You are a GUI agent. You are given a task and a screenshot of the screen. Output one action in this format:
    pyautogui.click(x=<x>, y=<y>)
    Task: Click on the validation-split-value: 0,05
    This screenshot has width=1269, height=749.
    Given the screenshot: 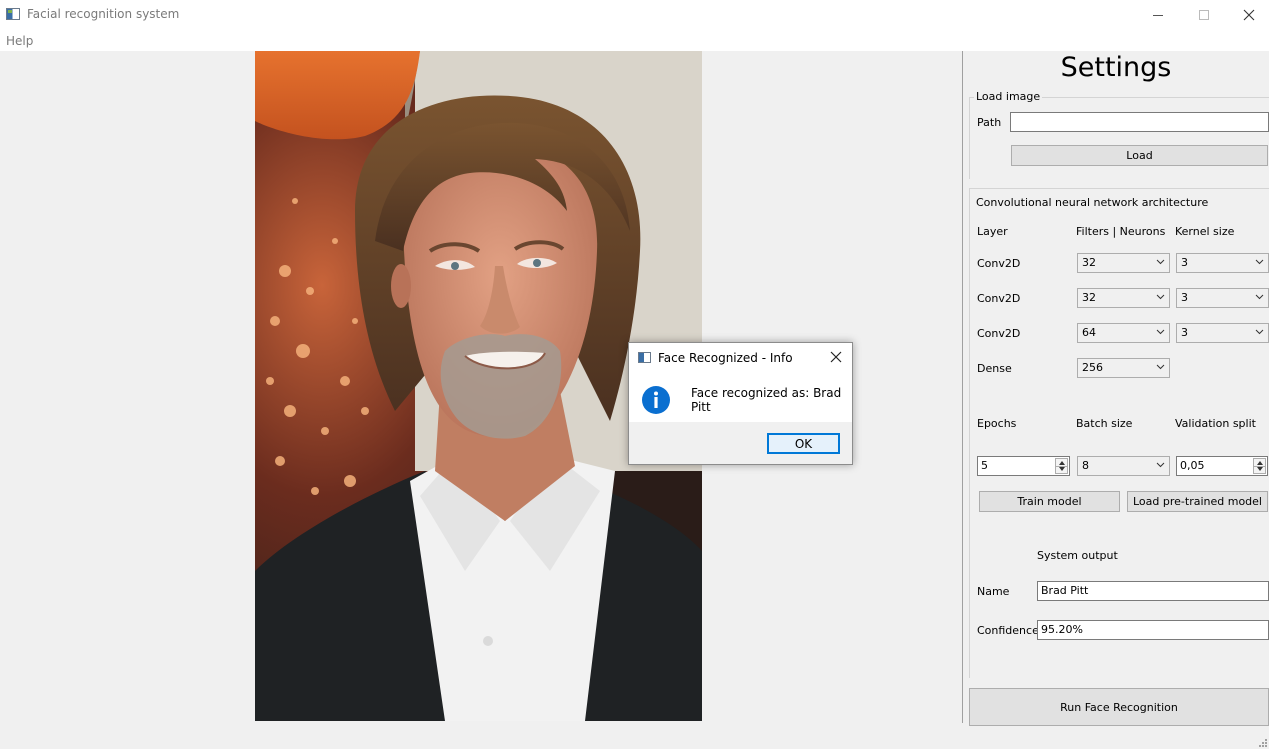 What is the action you would take?
    pyautogui.click(x=1192, y=465)
    